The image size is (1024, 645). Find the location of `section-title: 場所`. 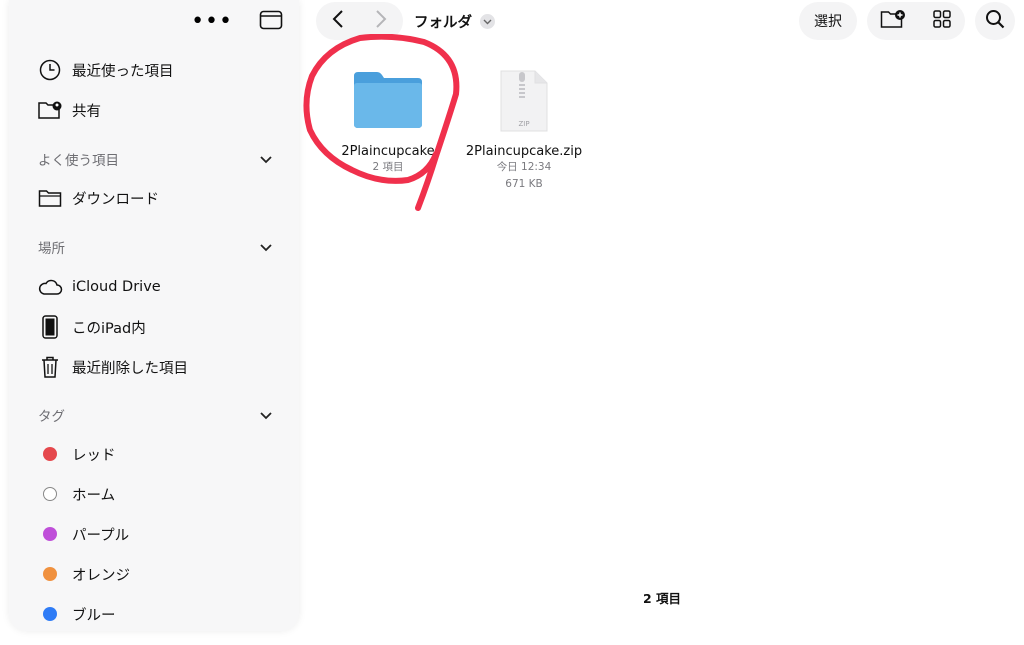

section-title: 場所 is located at coordinates (51, 249).